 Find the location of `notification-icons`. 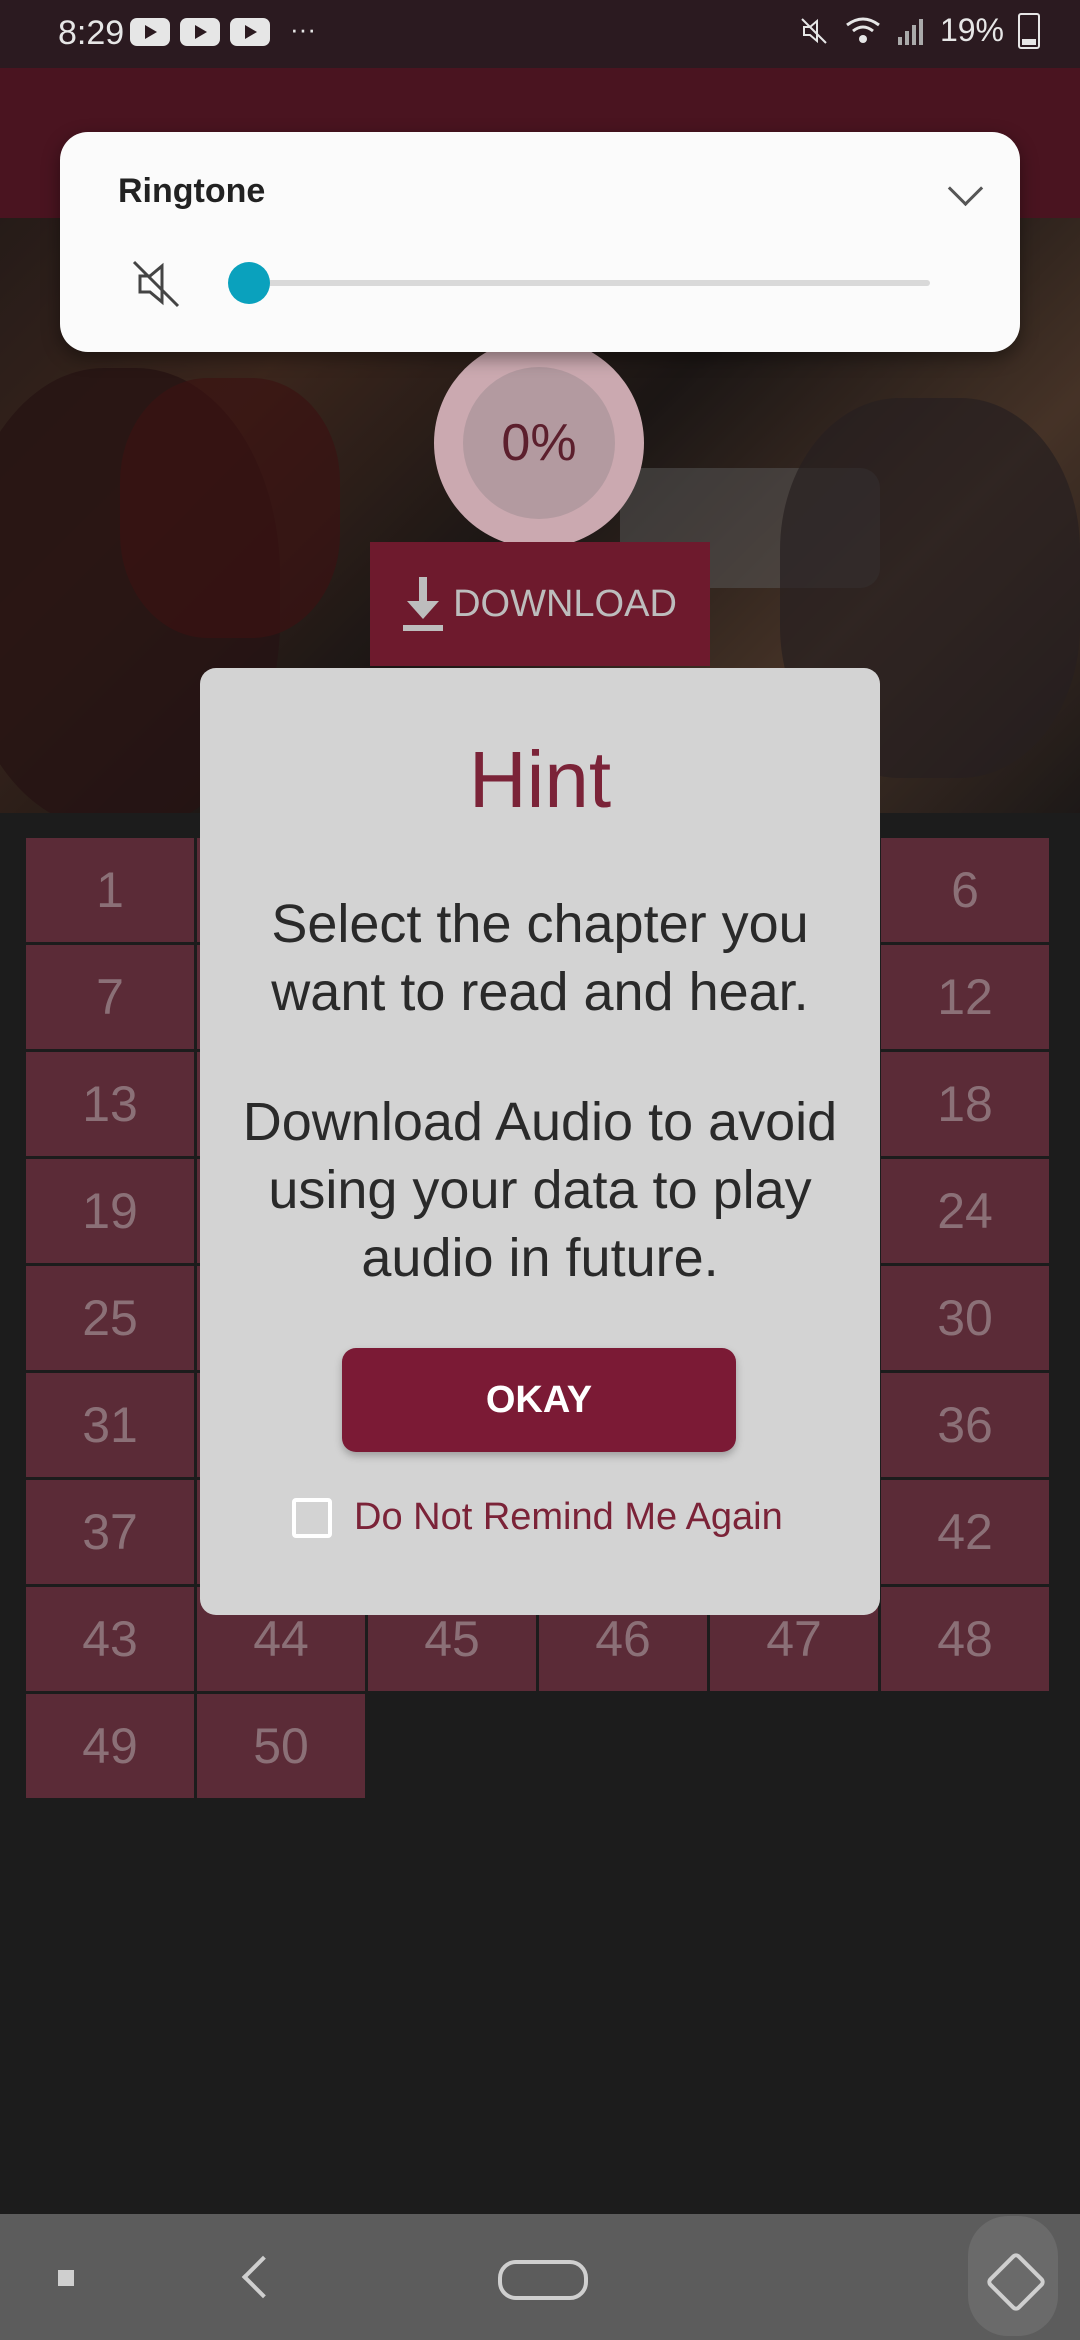

notification-icons is located at coordinates (200, 32).